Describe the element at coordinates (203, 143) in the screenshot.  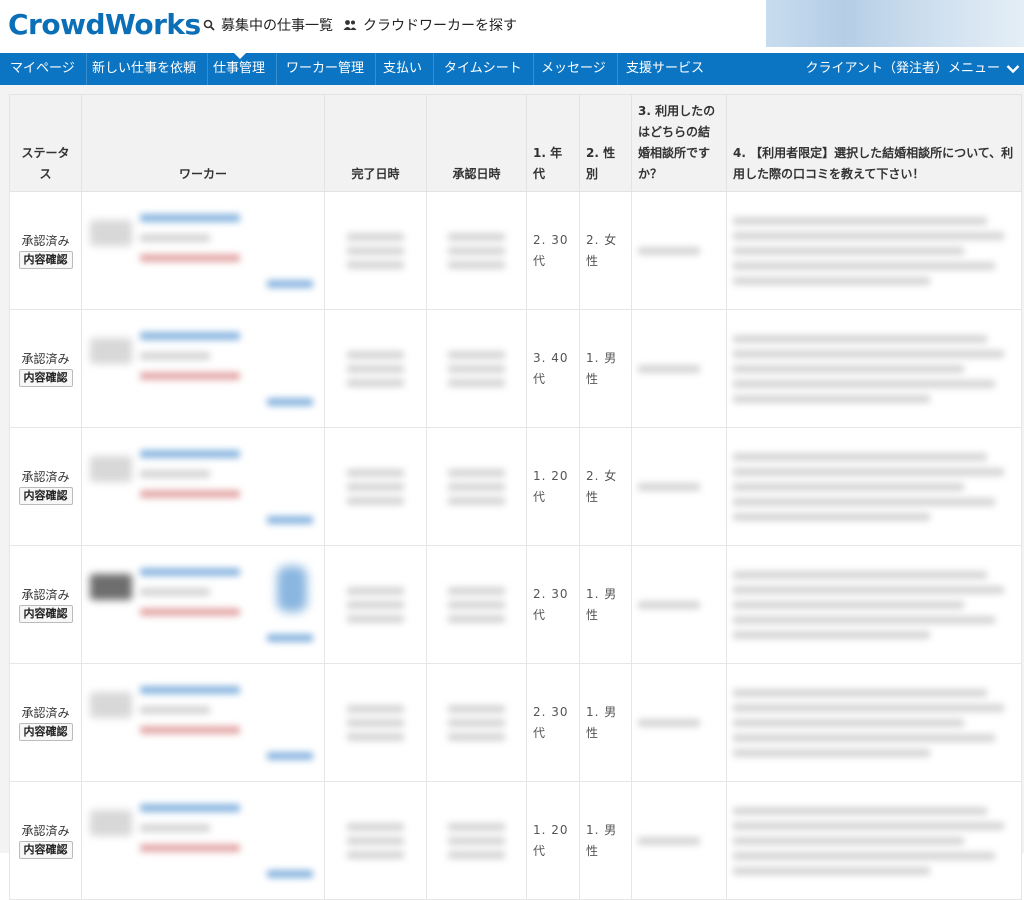
I see `header-worker: ワーカー` at that location.